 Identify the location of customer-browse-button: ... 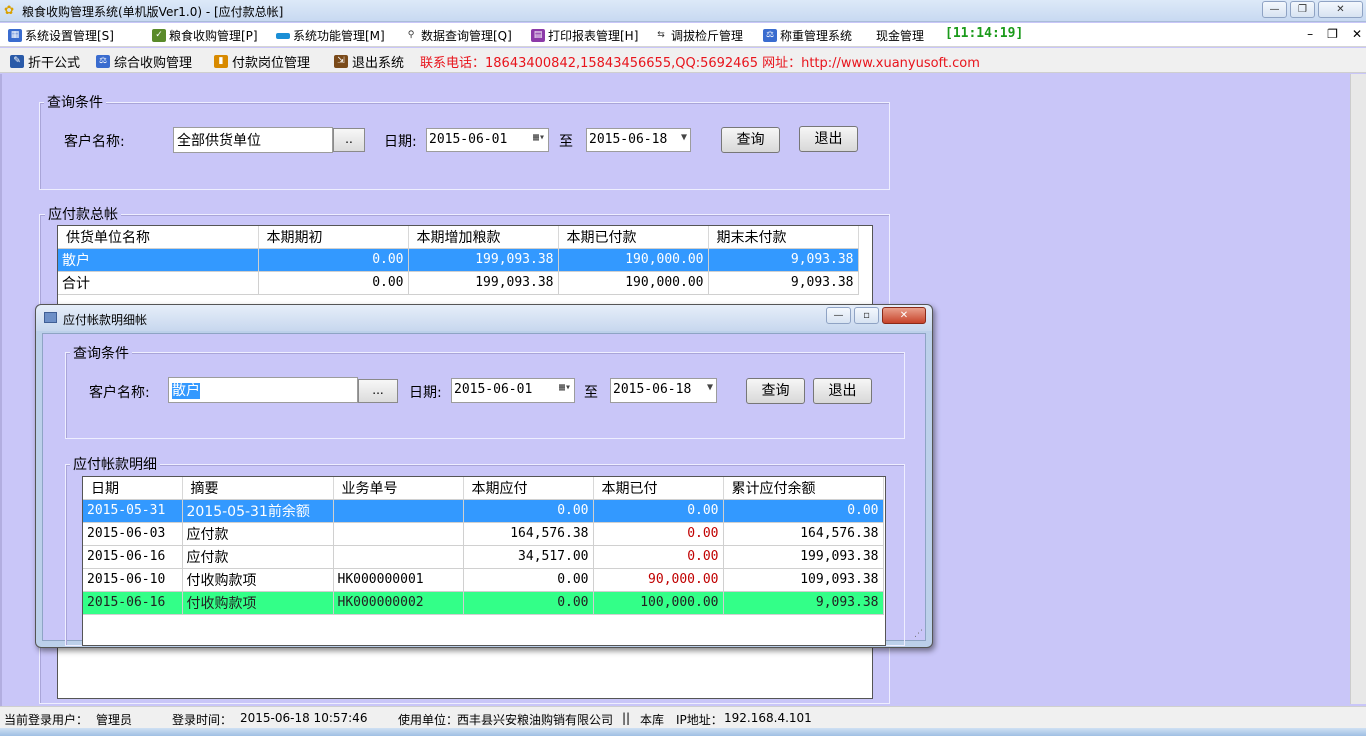
(349, 140).